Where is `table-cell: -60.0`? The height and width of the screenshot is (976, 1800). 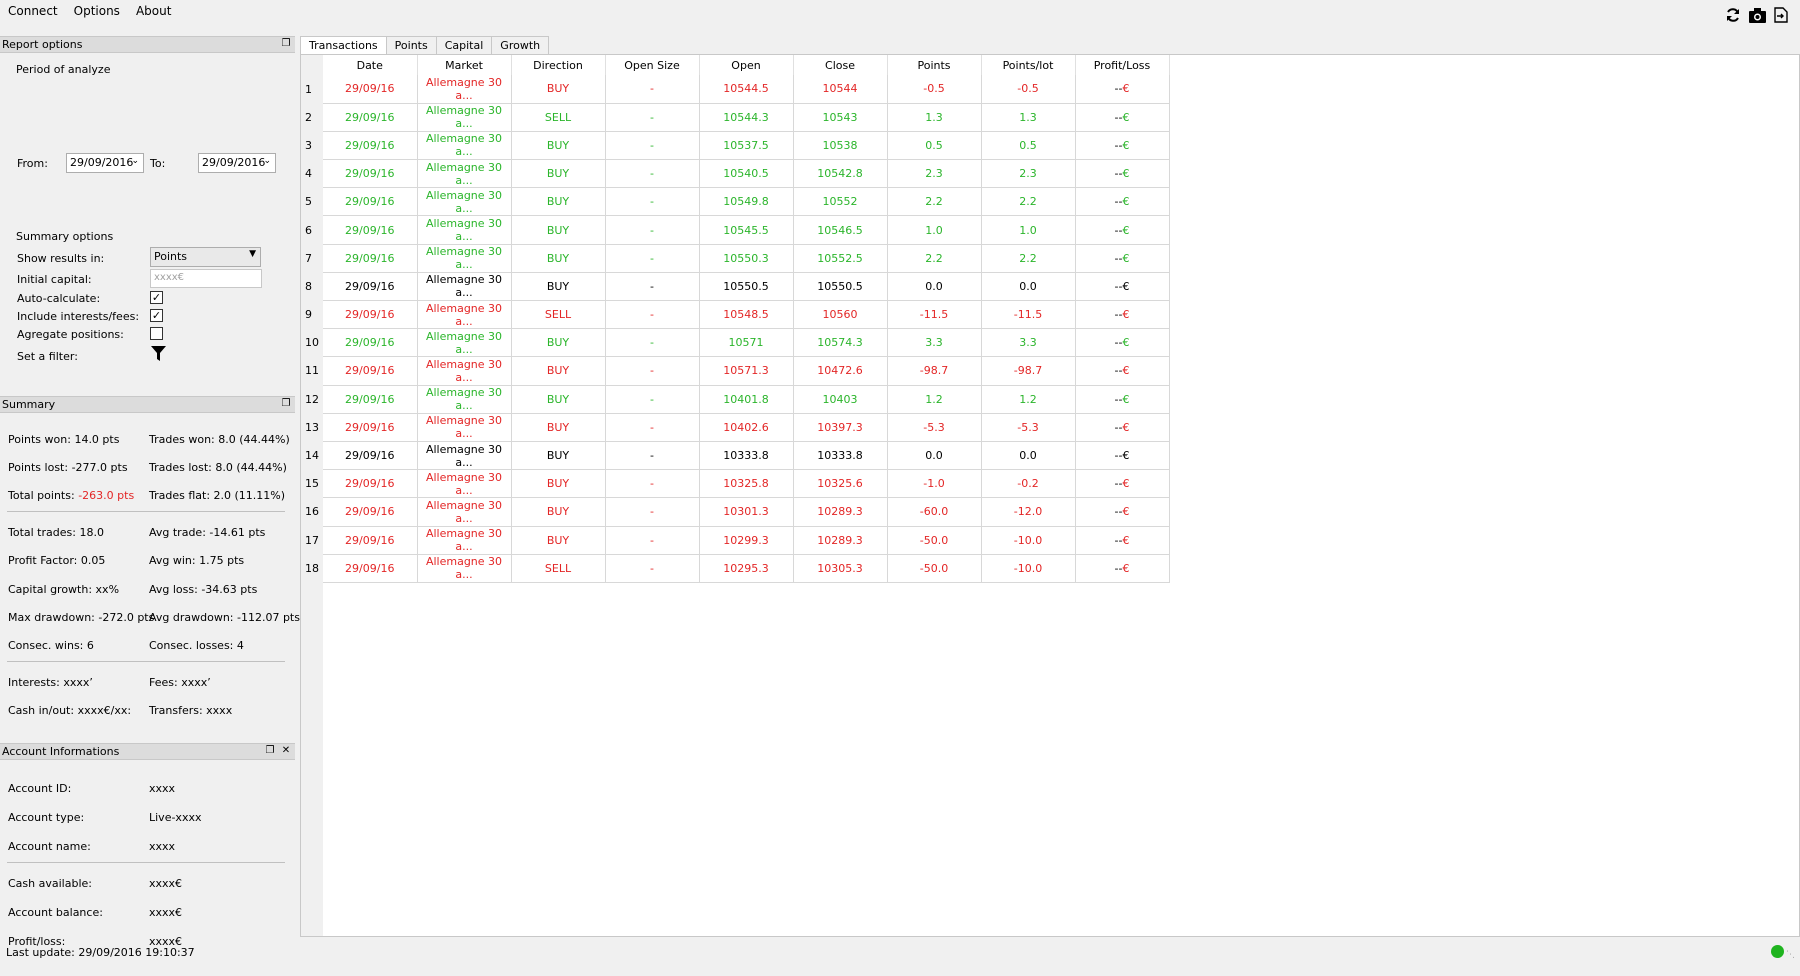 table-cell: -60.0 is located at coordinates (934, 512).